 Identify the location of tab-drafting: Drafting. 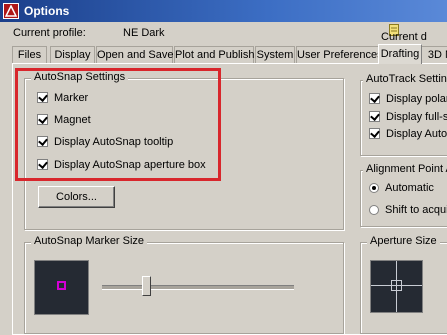
(400, 54).